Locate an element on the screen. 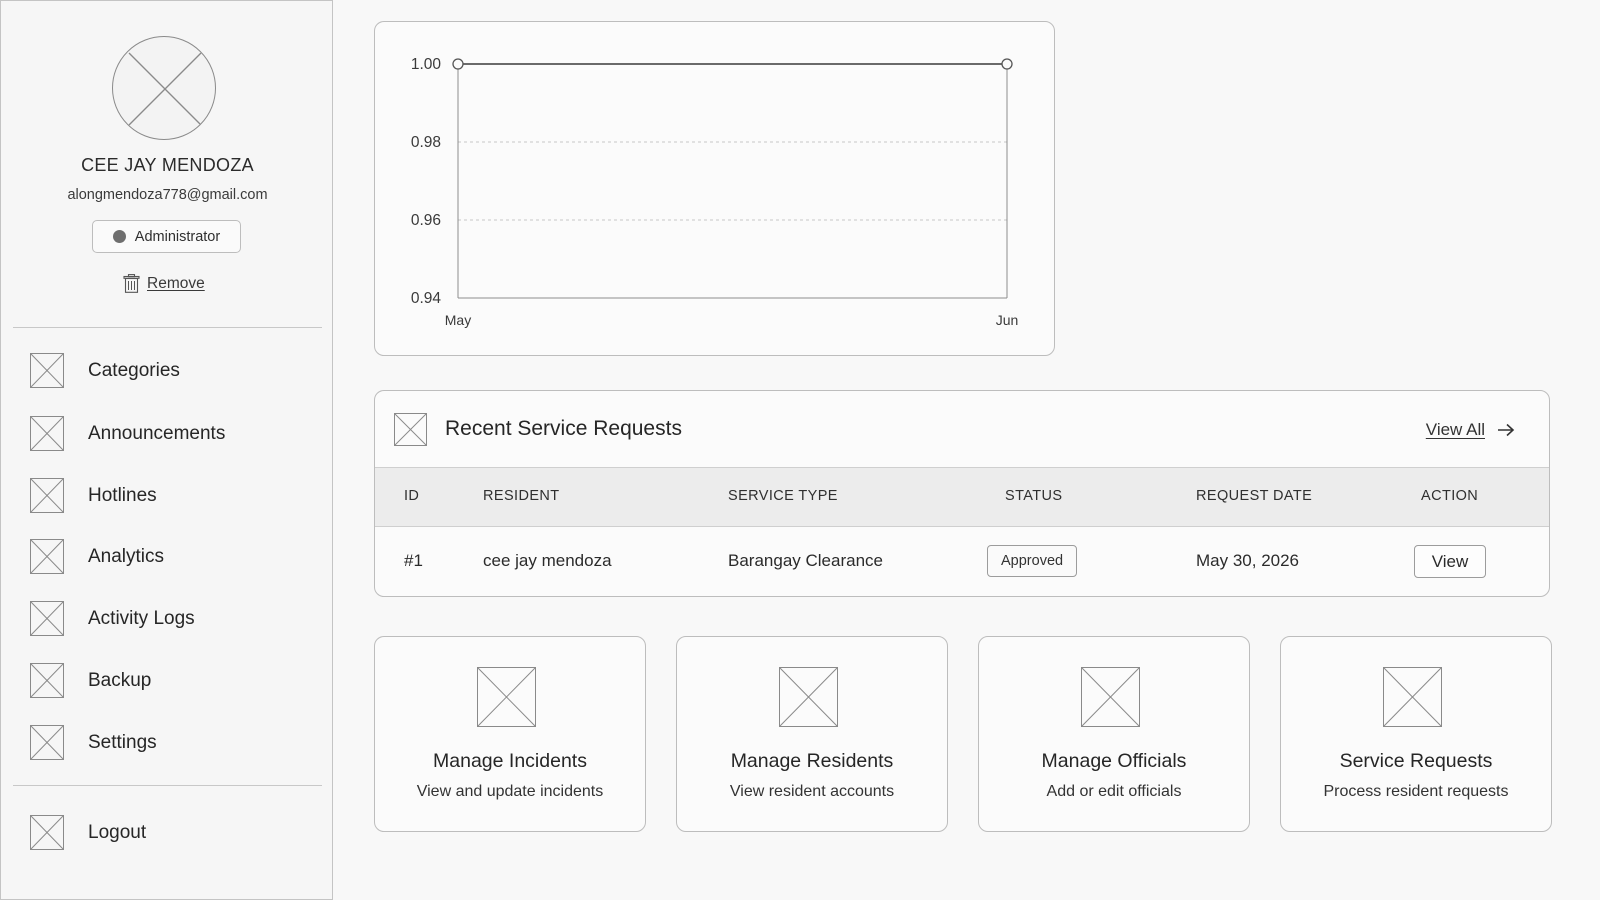 The image size is (1600, 900). logout-button: Logout is located at coordinates (167, 833).